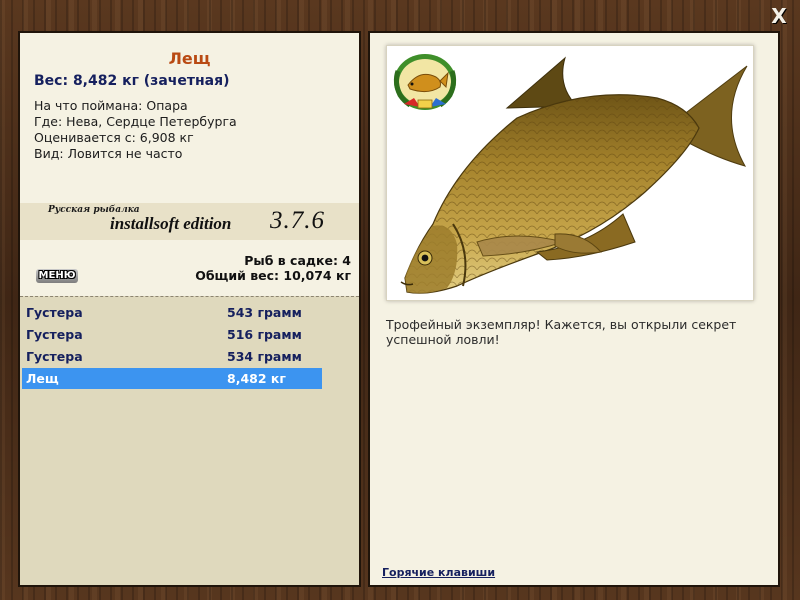 The width and height of the screenshot is (800, 600). Describe the element at coordinates (273, 275) in the screenshot. I see `cage-total-weight: Общий вес: 10,074 кг` at that location.